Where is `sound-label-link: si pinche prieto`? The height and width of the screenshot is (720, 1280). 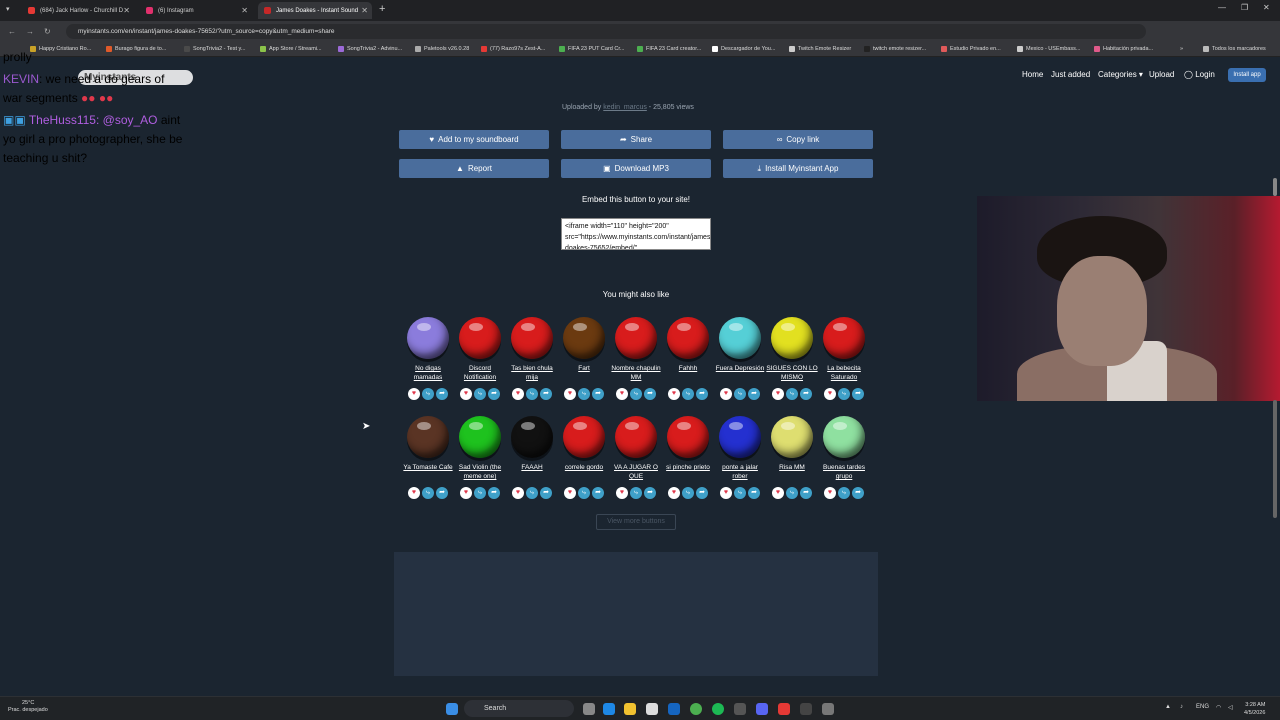 sound-label-link: si pinche prieto is located at coordinates (688, 473).